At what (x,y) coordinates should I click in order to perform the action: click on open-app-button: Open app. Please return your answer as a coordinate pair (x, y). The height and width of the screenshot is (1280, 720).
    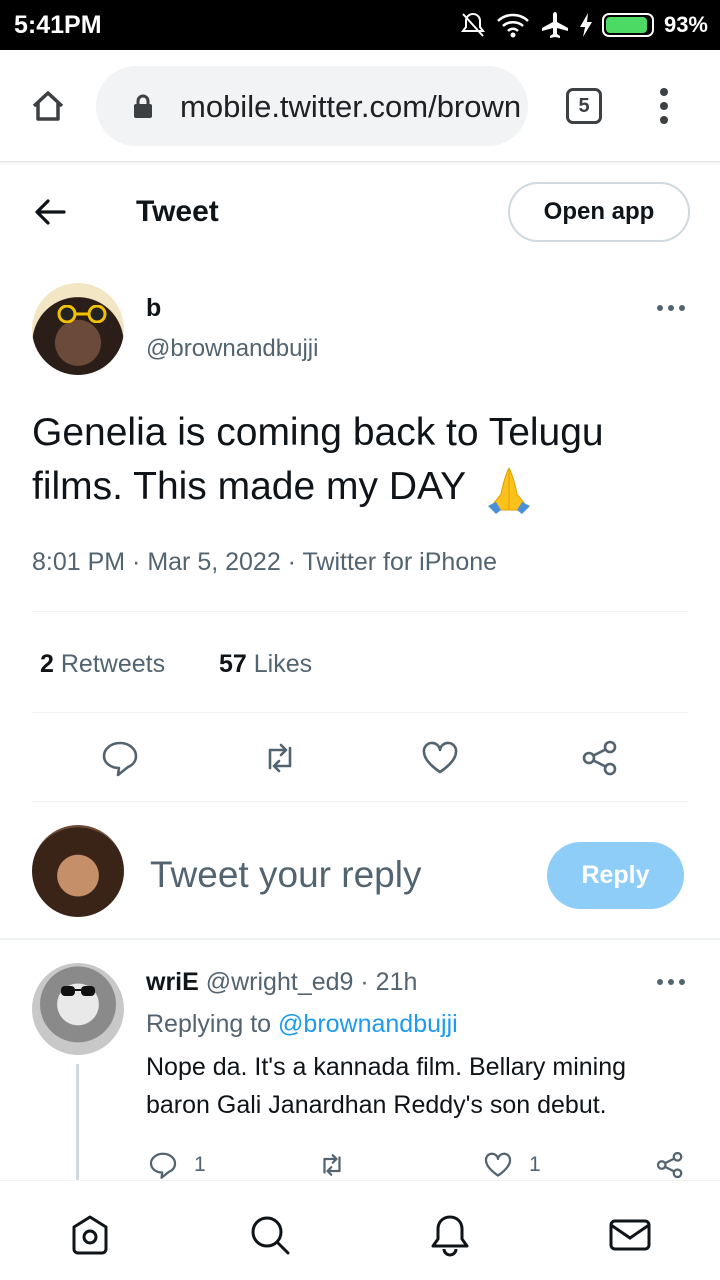
    Looking at the image, I should click on (599, 212).